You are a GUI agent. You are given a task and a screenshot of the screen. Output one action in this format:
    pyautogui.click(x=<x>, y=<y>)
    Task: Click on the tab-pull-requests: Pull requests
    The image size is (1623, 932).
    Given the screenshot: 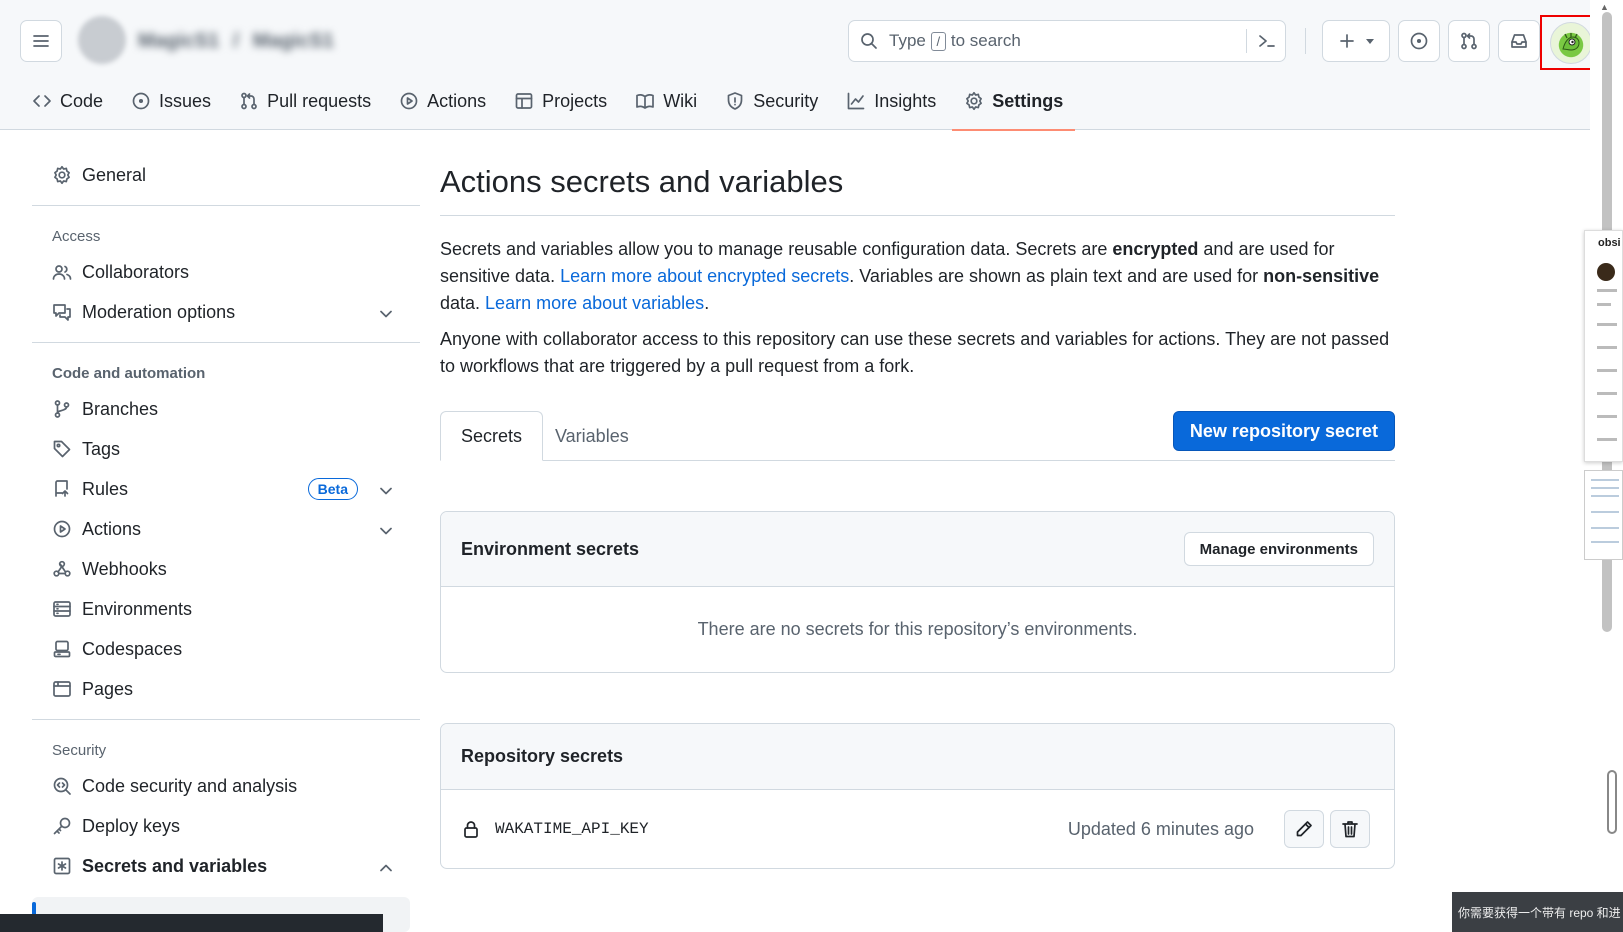 What is the action you would take?
    pyautogui.click(x=305, y=101)
    